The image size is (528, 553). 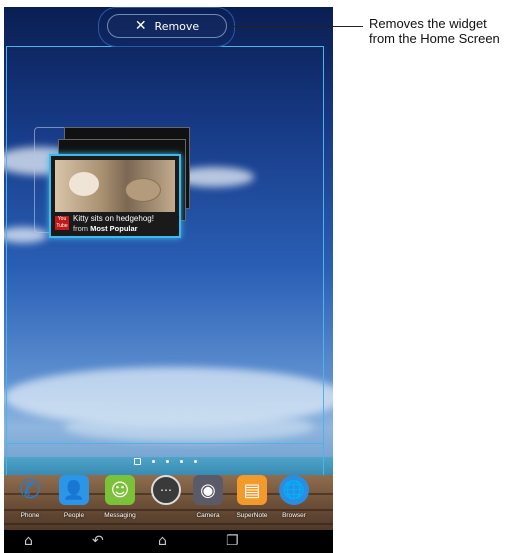 I want to click on page-indicator, so click(x=165, y=461).